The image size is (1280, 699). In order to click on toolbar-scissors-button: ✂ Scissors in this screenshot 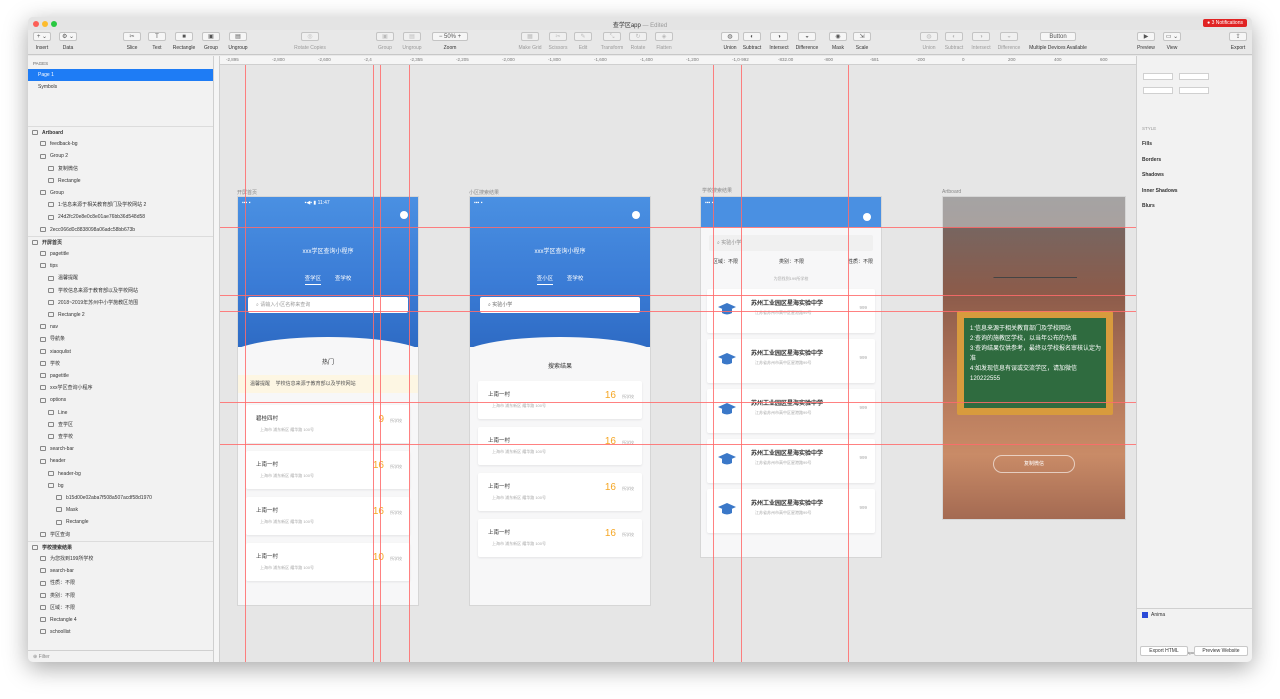, I will do `click(558, 42)`.